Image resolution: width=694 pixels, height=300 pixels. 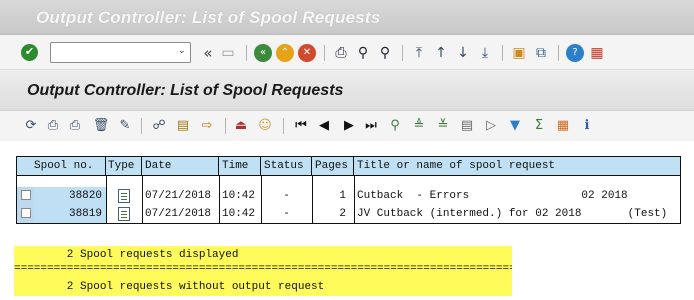 What do you see at coordinates (492, 196) in the screenshot?
I see `title-cell: Cutback - Errors 02 2018` at bounding box center [492, 196].